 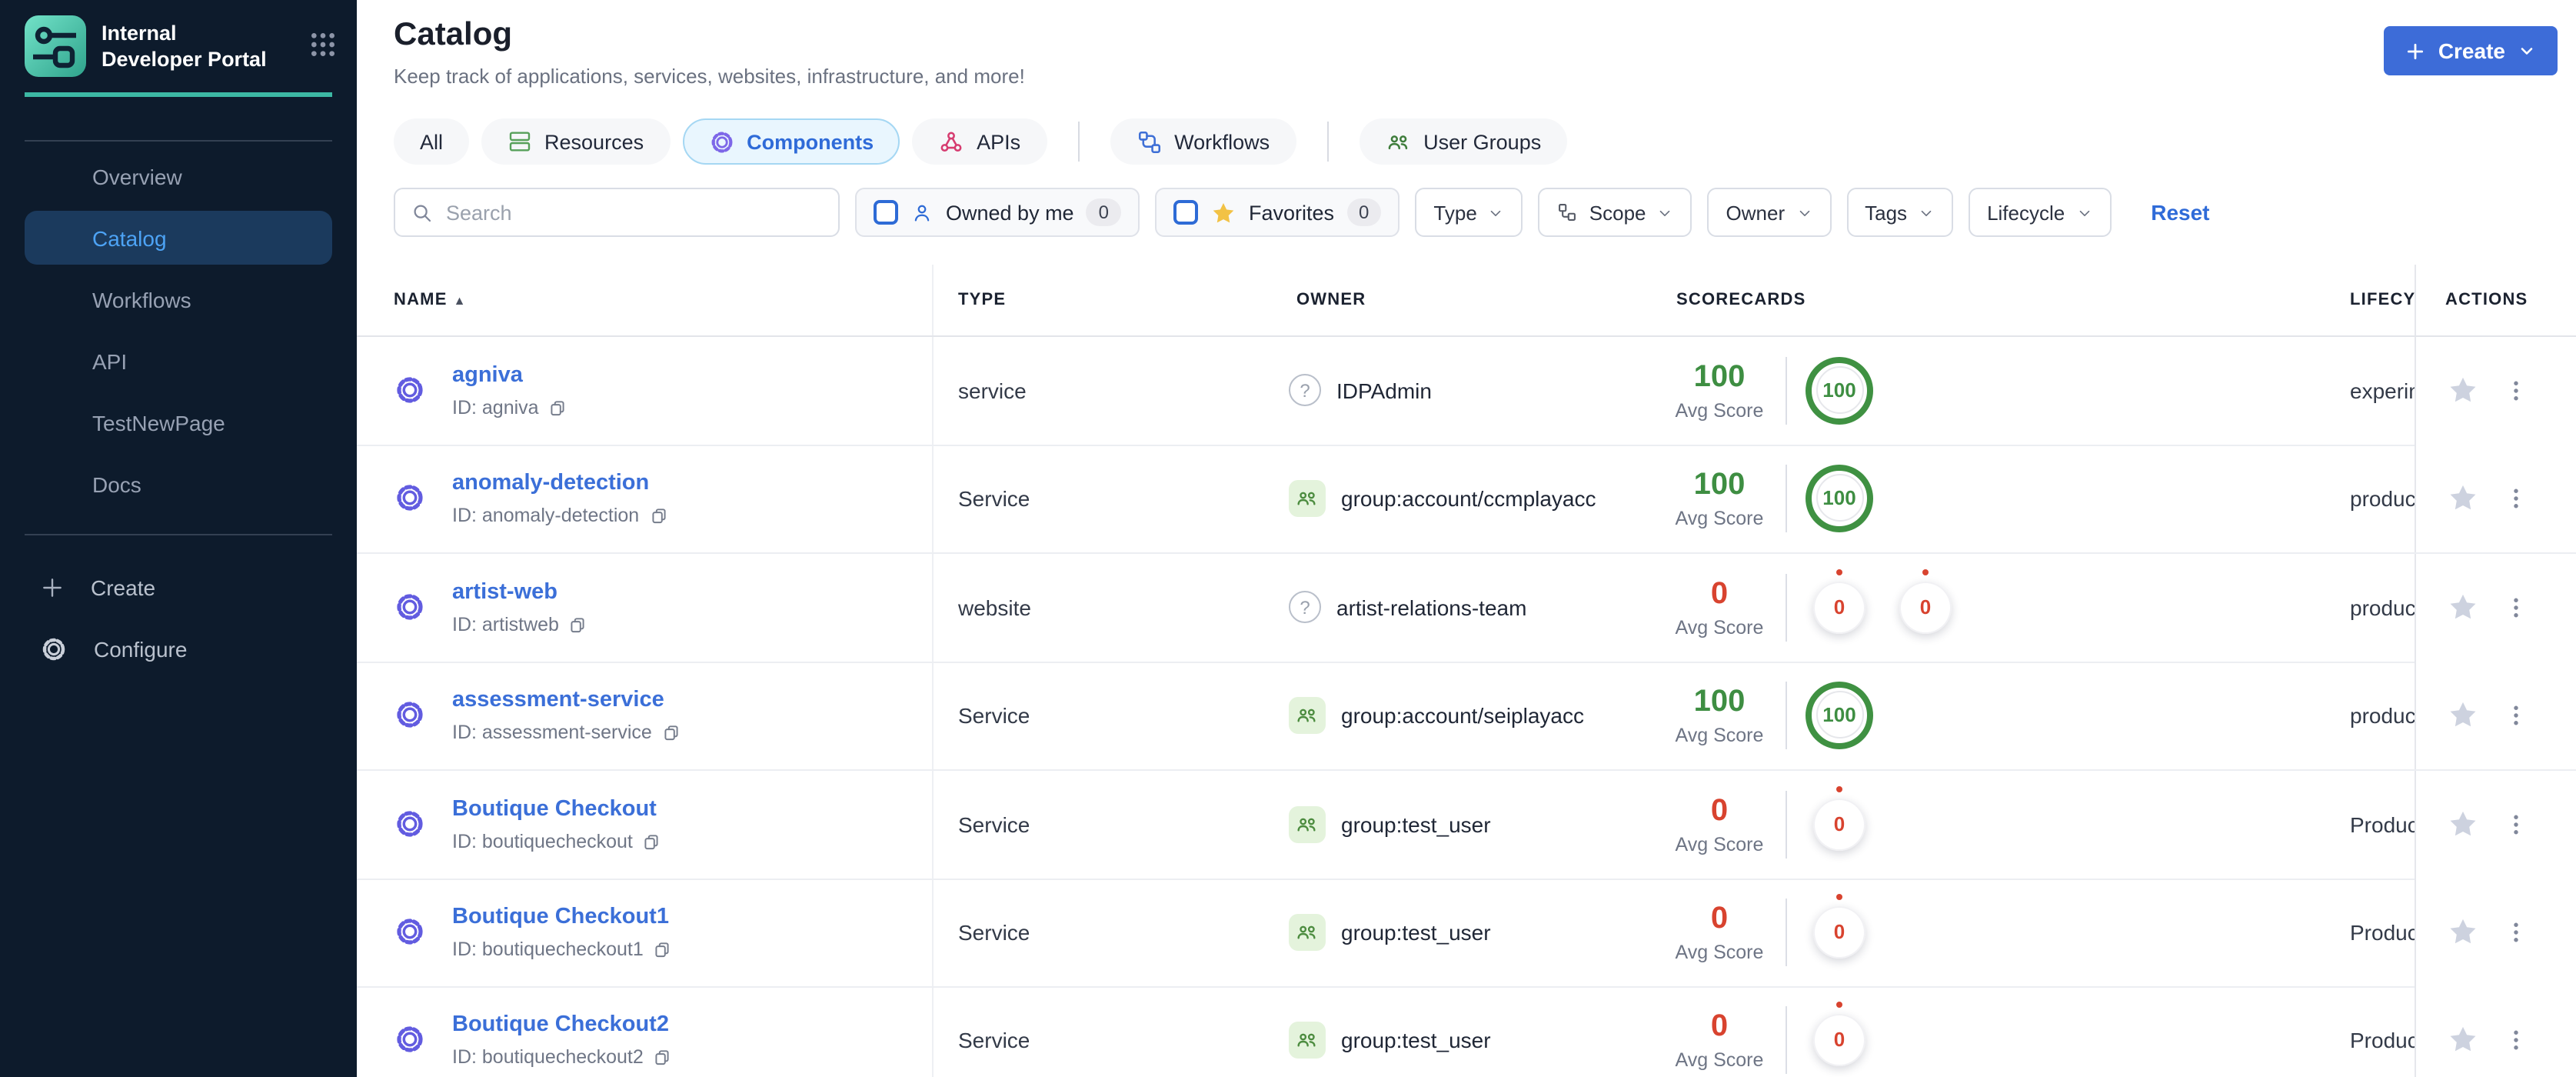 What do you see at coordinates (560, 1025) in the screenshot?
I see `entity-name-link: Boutique Checkout2` at bounding box center [560, 1025].